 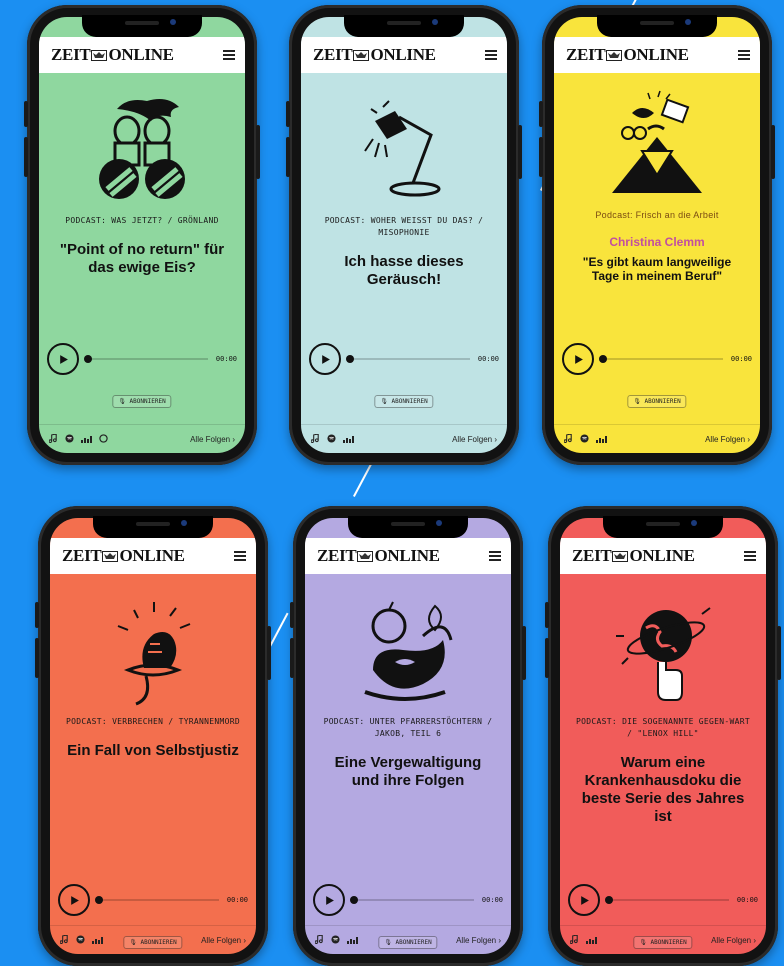 What do you see at coordinates (404, 271) in the screenshot?
I see `episode-title: Ich hasse dieses Geräusch!` at bounding box center [404, 271].